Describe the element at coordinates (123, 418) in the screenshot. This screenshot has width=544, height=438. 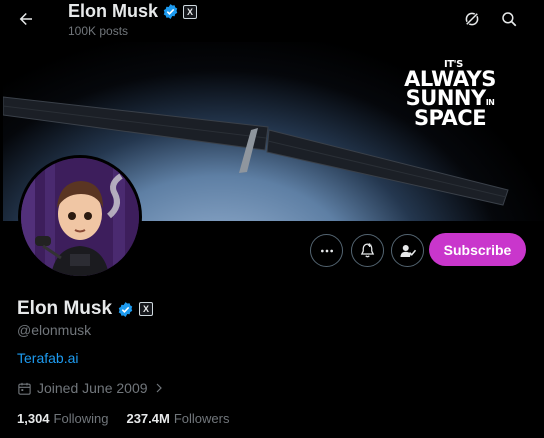
I see `follow-stats: 1,304 Following 237.4M Followers` at that location.